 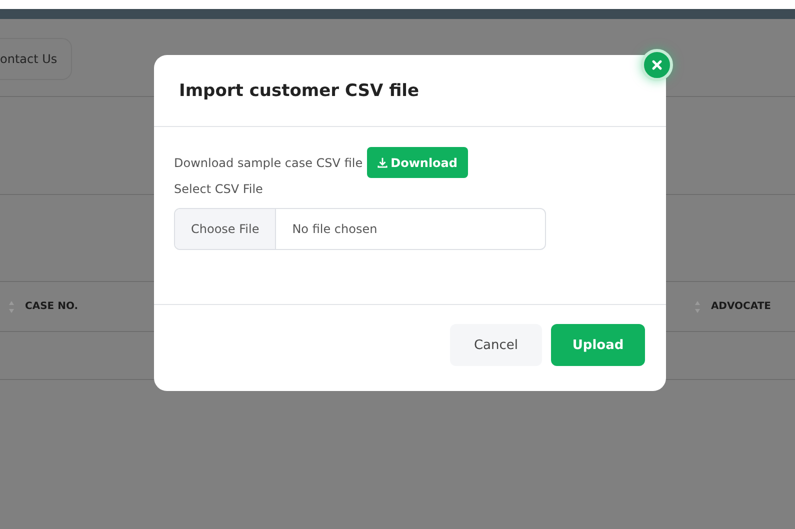 I want to click on choose-file-button: Choose File, so click(x=225, y=229).